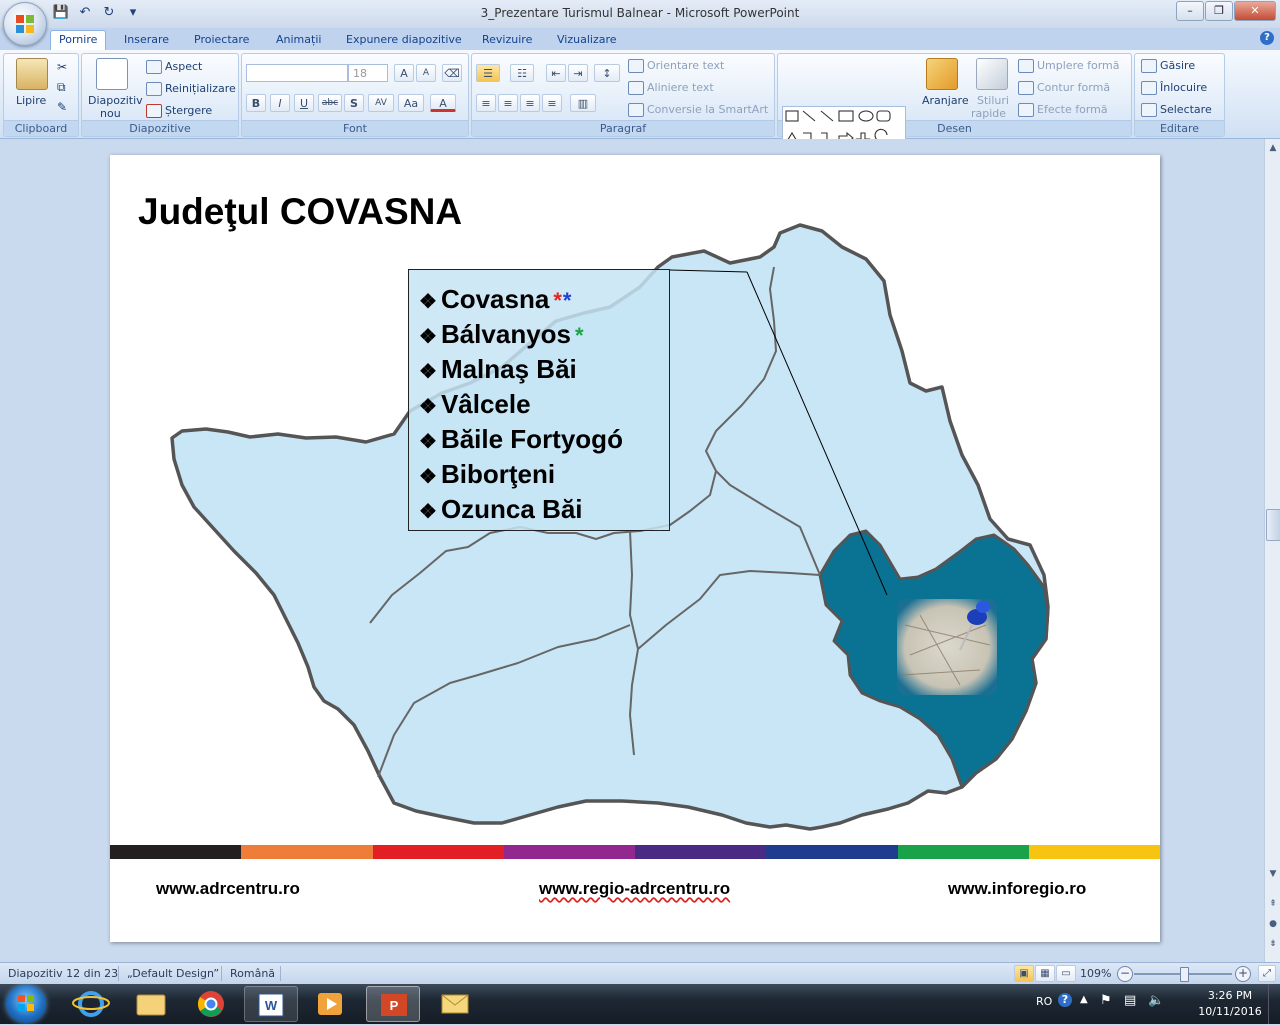 The width and height of the screenshot is (1280, 1026). Describe the element at coordinates (368, 73) in the screenshot. I see `font-size-field: 18` at that location.